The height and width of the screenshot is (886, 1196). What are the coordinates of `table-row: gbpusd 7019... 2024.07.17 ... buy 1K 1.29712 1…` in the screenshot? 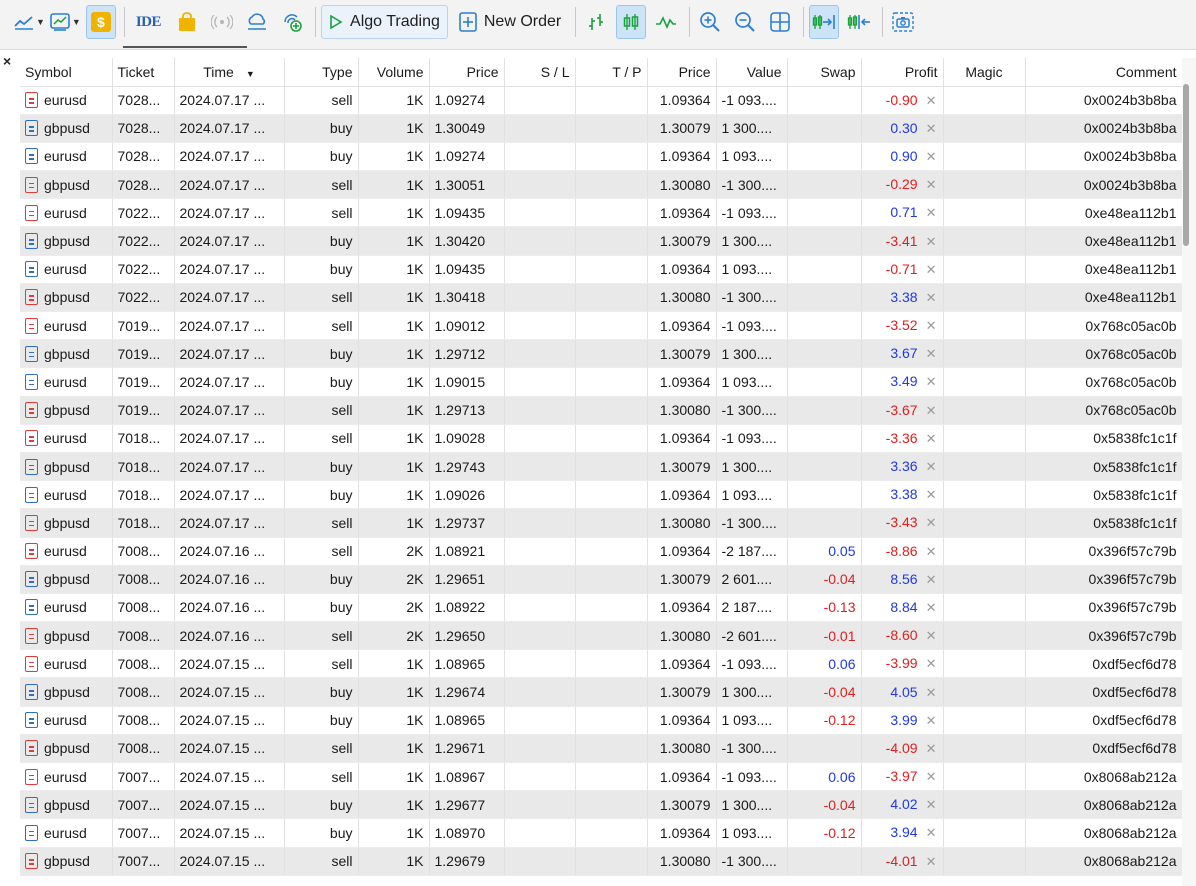 It's located at (601, 354).